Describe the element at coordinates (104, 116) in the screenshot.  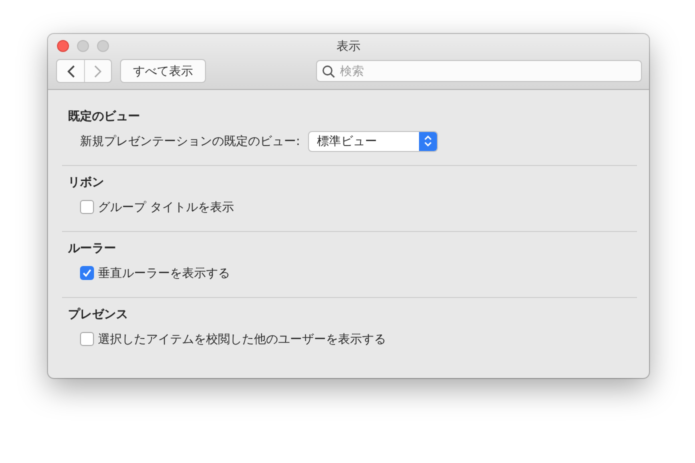
I see `section-heading: 既定のビュー` at that location.